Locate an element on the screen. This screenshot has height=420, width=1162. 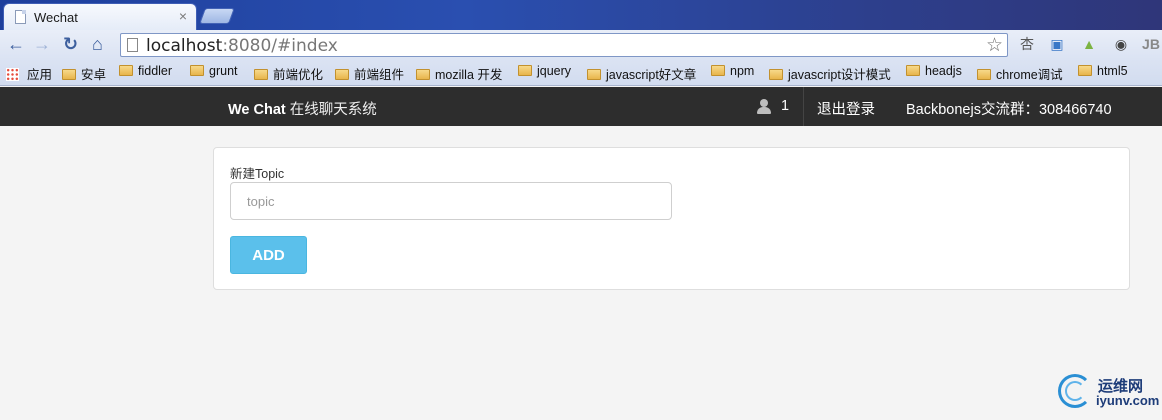
topic-input is located at coordinates (451, 201).